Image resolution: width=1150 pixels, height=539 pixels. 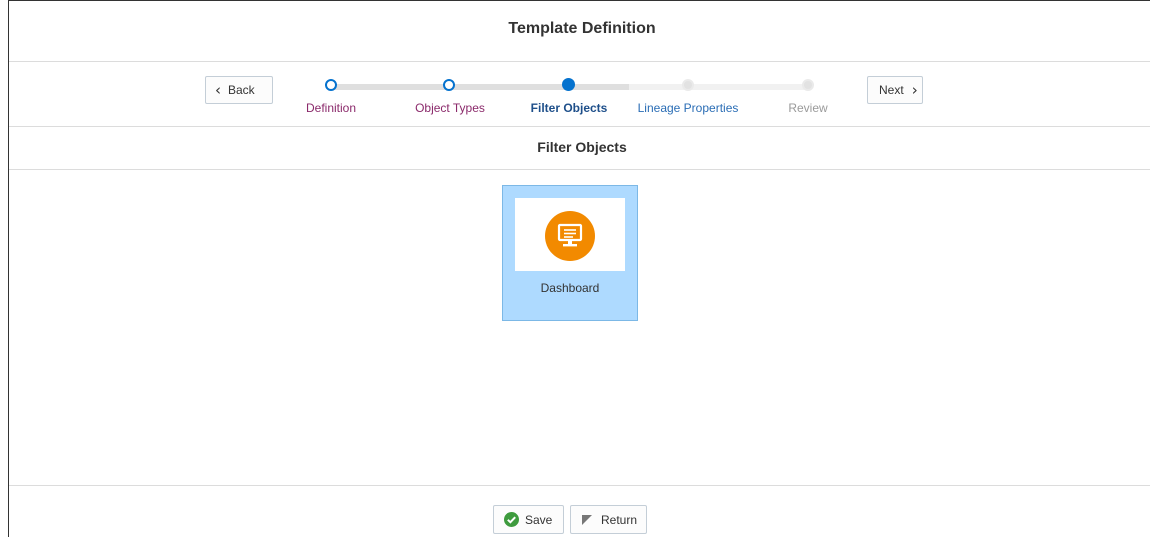 I want to click on train-stop-object-types, so click(x=449, y=85).